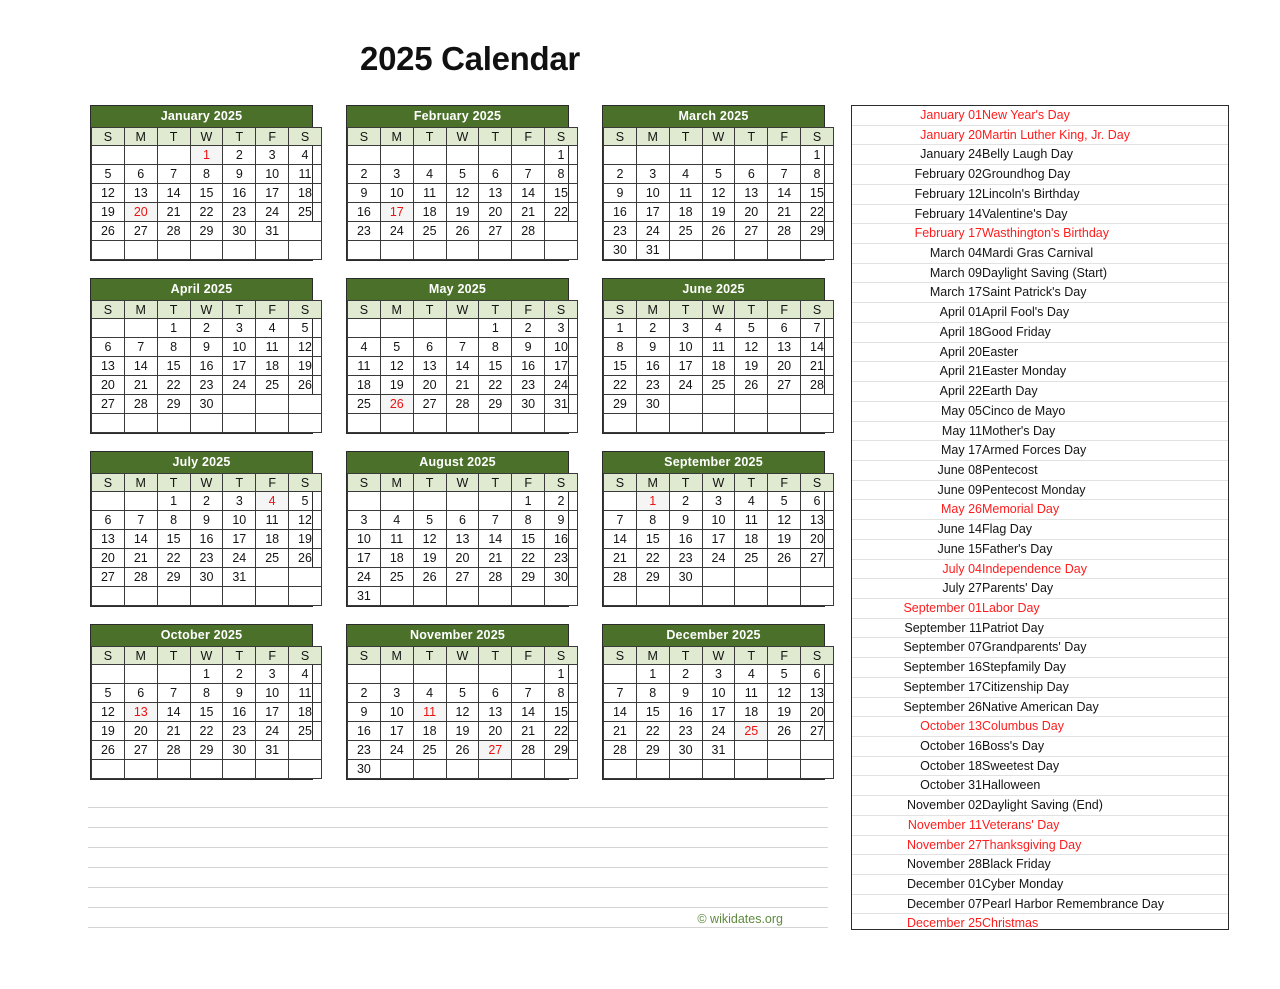 The image size is (1280, 989). Describe the element at coordinates (718, 712) in the screenshot. I see `day-cell-december-2025-17: 17` at that location.